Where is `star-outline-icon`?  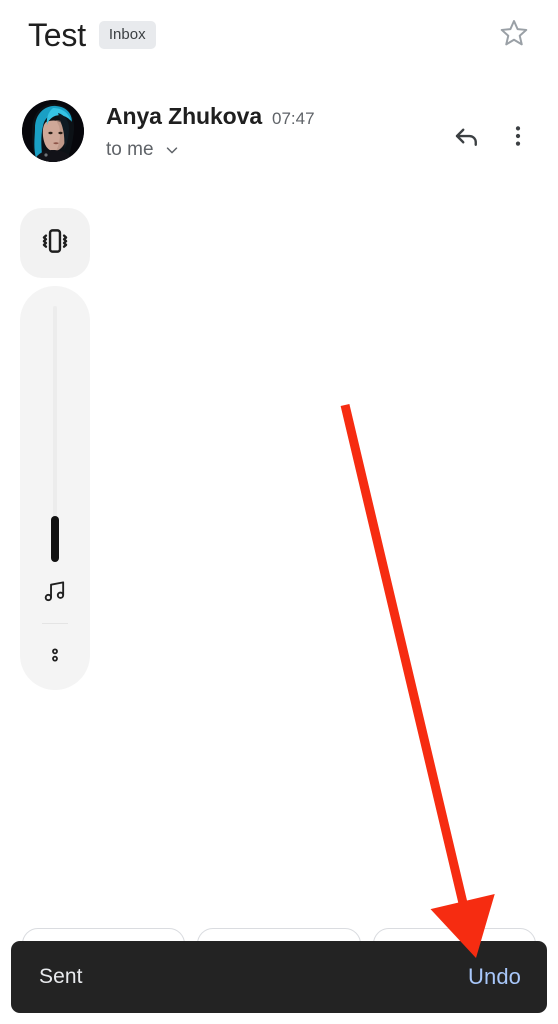 star-outline-icon is located at coordinates (514, 35).